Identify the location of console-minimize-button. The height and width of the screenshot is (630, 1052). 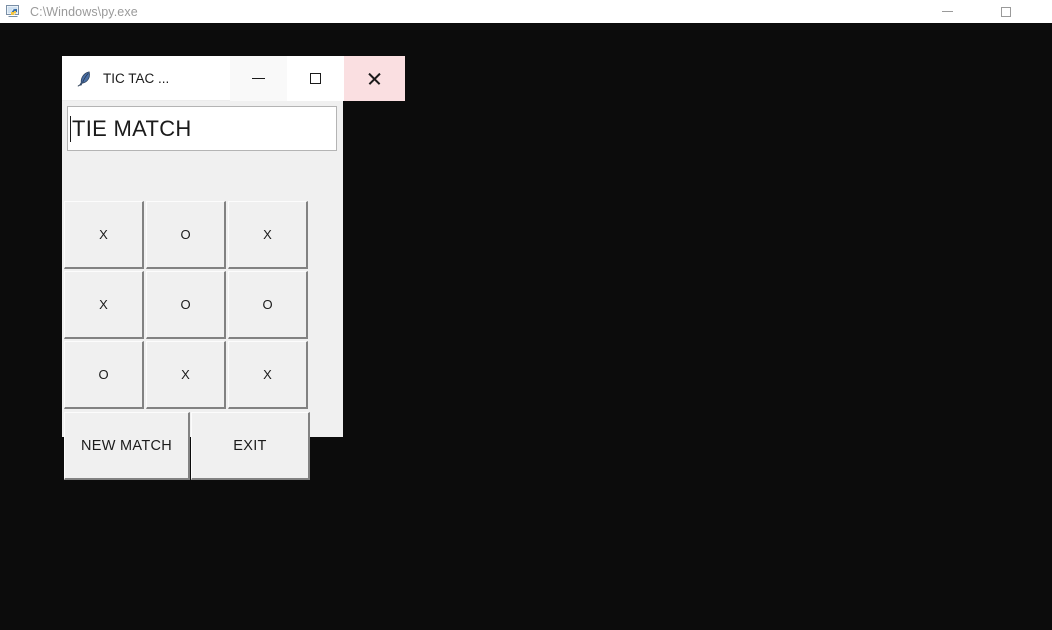
(947, 11).